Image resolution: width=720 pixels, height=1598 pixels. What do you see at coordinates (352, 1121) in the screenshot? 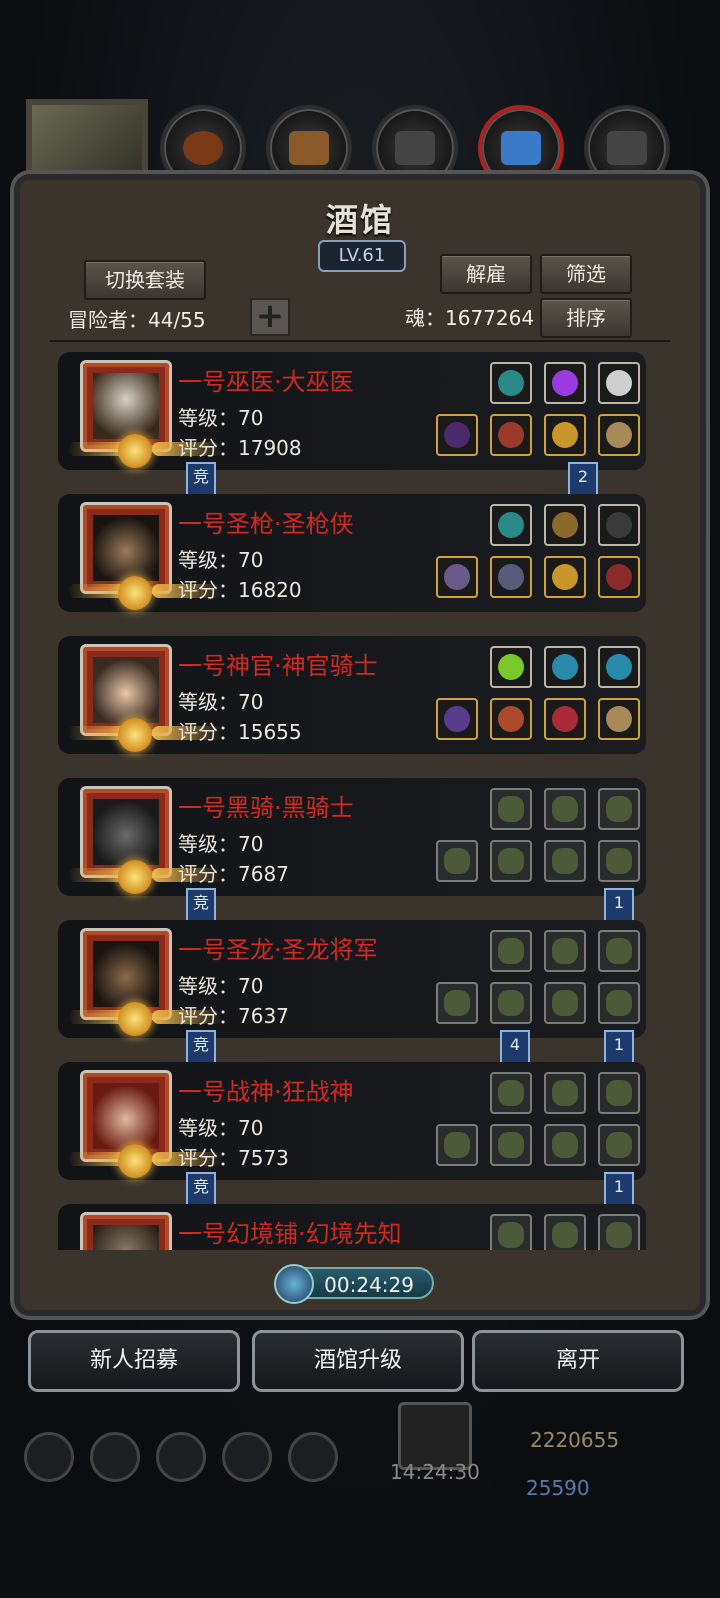
I see `hero-card: 一号战神·狂战神 等级：70 评分：7573` at bounding box center [352, 1121].